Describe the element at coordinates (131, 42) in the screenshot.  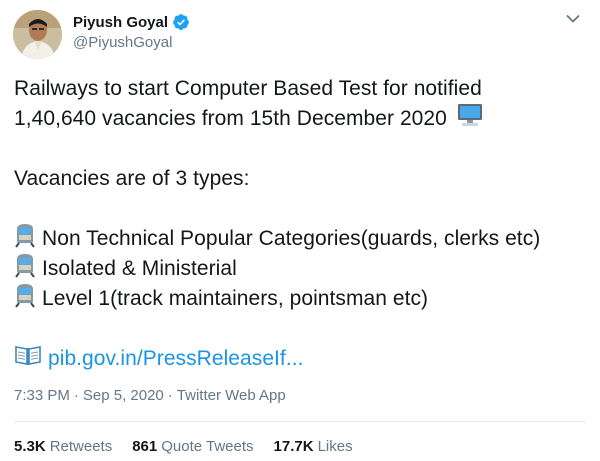
I see `handle: @PiyushGoyal` at that location.